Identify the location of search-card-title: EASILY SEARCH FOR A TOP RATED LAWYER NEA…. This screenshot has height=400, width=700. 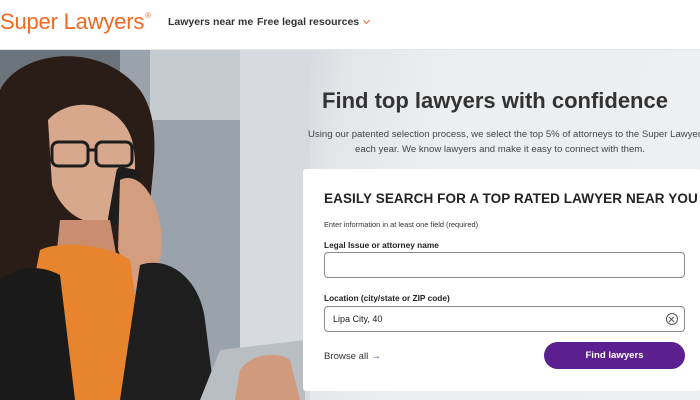
(511, 198).